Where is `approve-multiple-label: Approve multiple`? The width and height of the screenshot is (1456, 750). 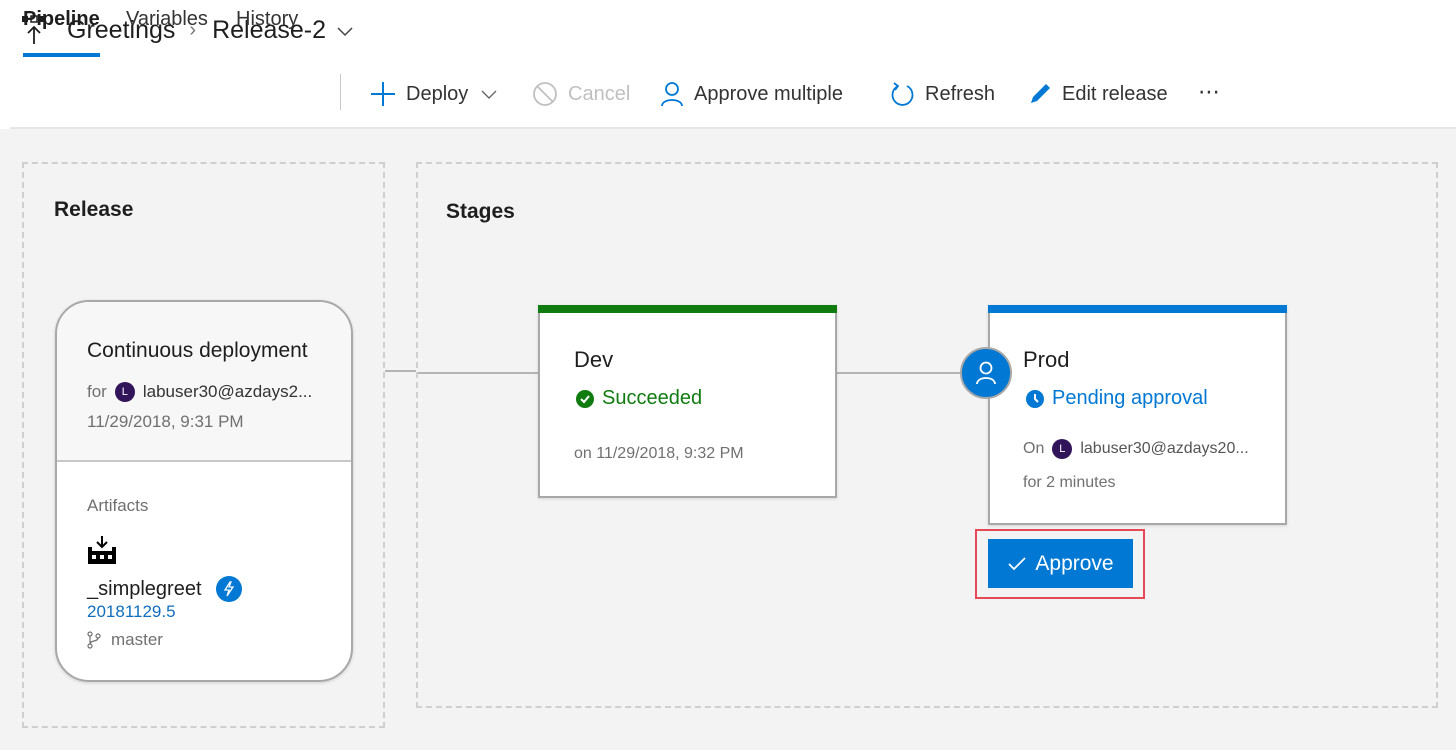
approve-multiple-label: Approve multiple is located at coordinates (768, 93).